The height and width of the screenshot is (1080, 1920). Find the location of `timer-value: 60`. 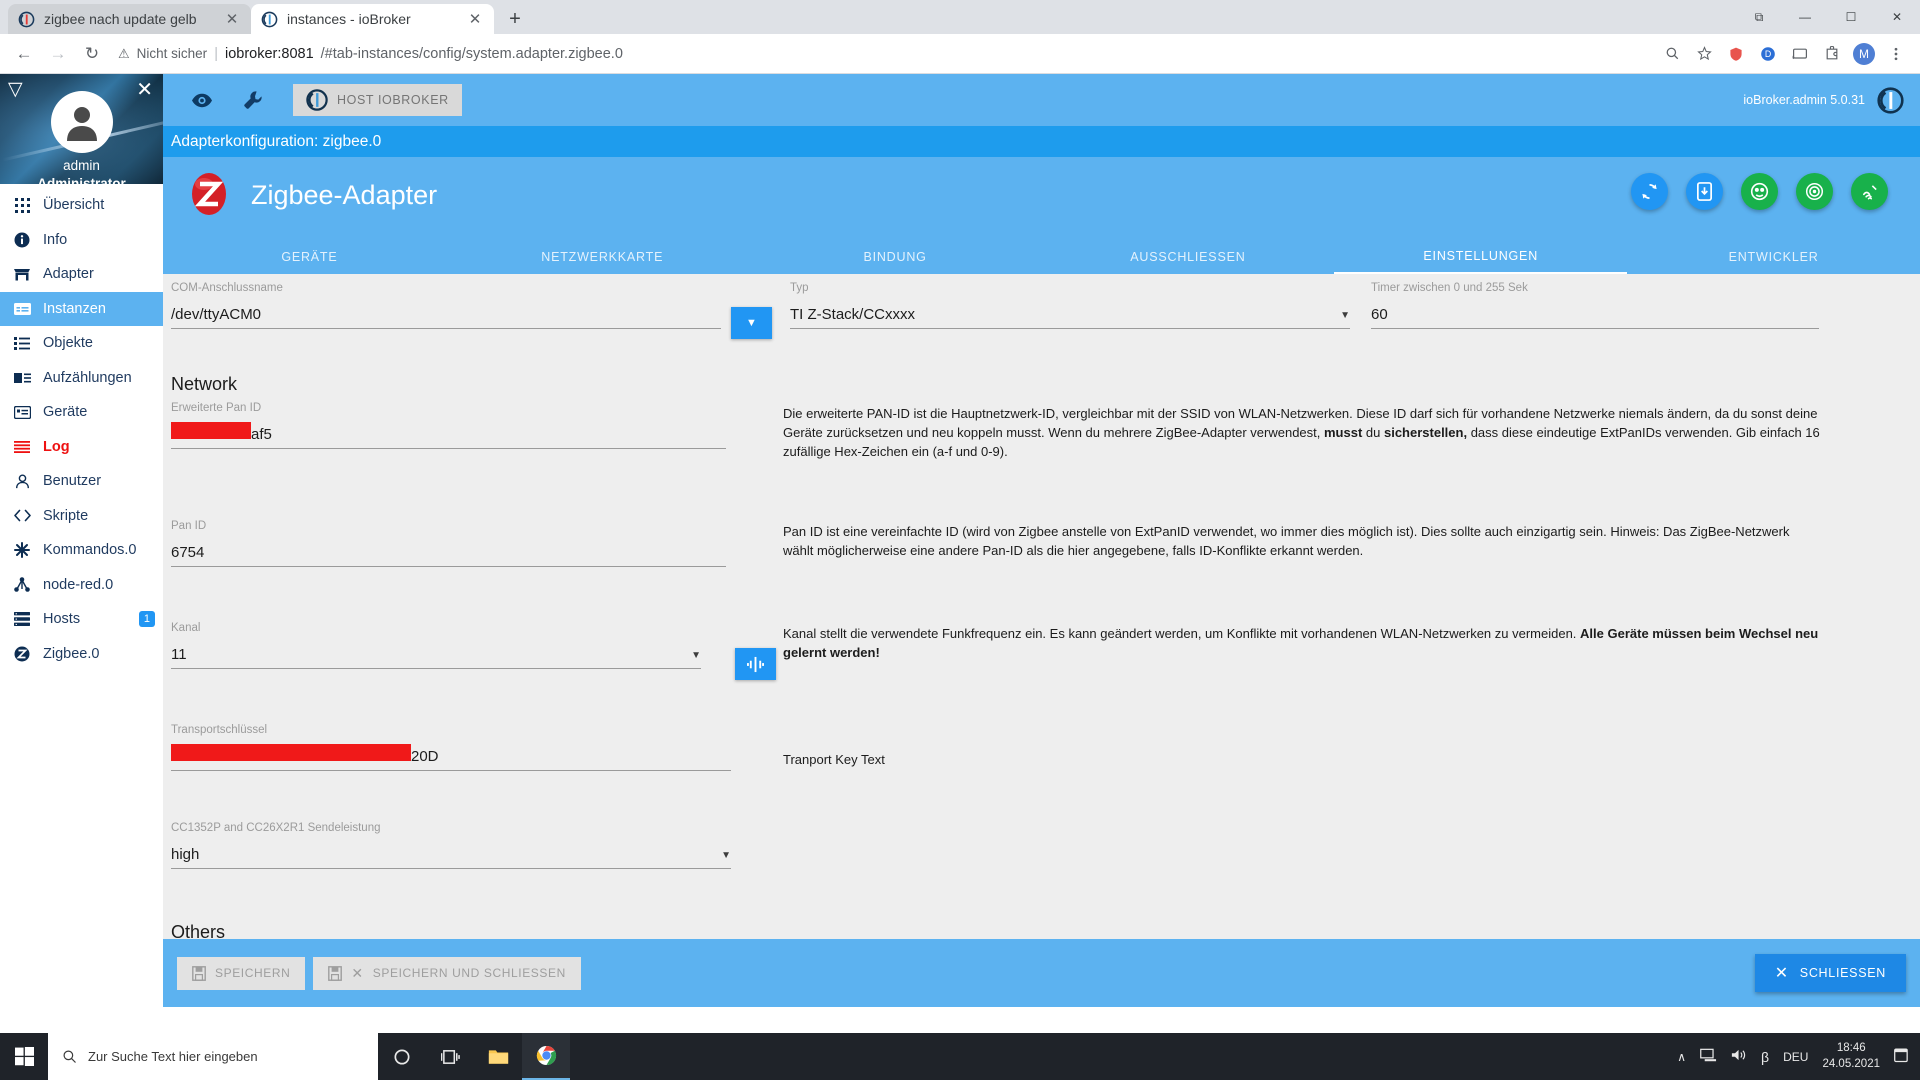

timer-value: 60 is located at coordinates (1595, 316).